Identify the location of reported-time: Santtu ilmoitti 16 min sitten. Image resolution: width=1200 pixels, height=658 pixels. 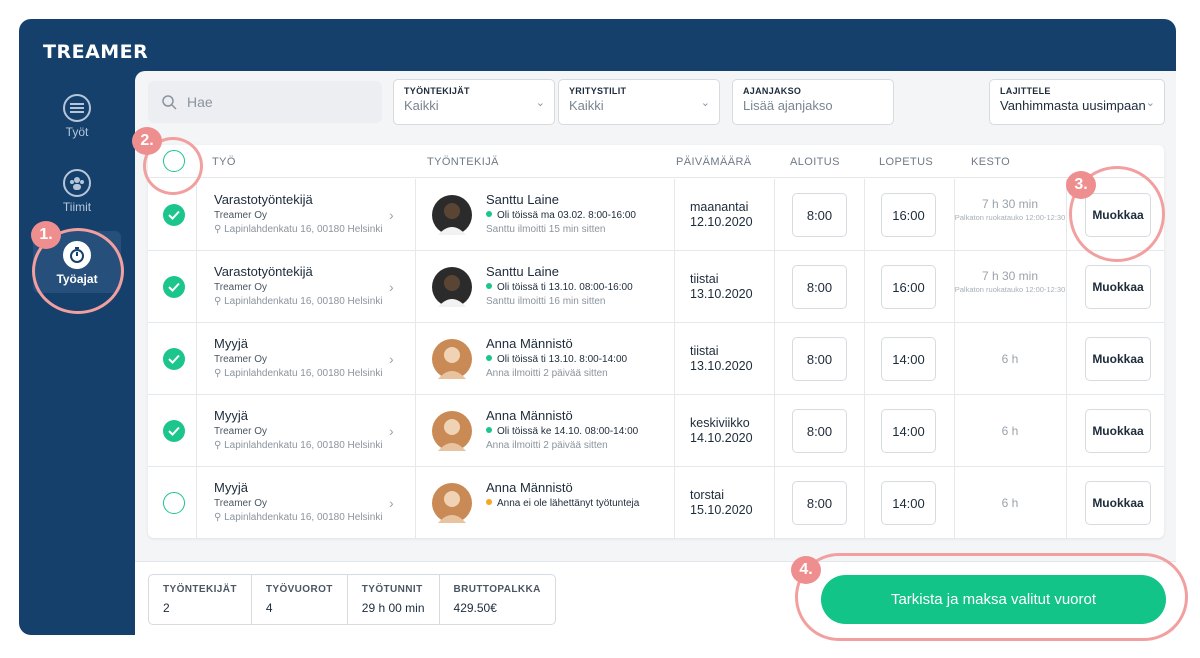
(546, 301).